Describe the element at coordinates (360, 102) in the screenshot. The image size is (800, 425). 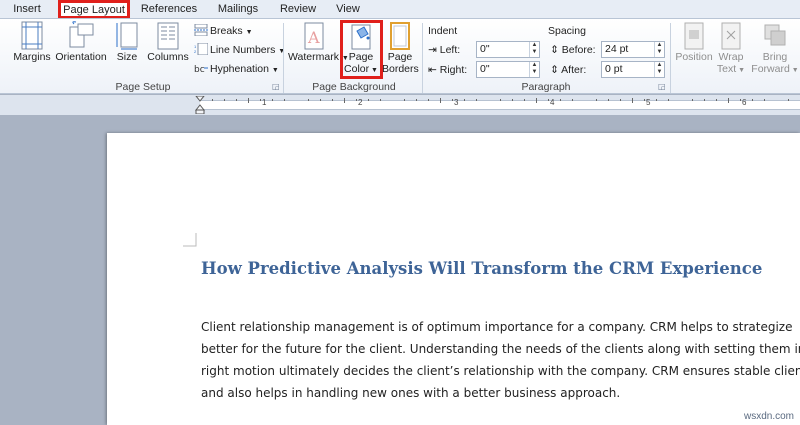
I see `ruler-number: 2` at that location.